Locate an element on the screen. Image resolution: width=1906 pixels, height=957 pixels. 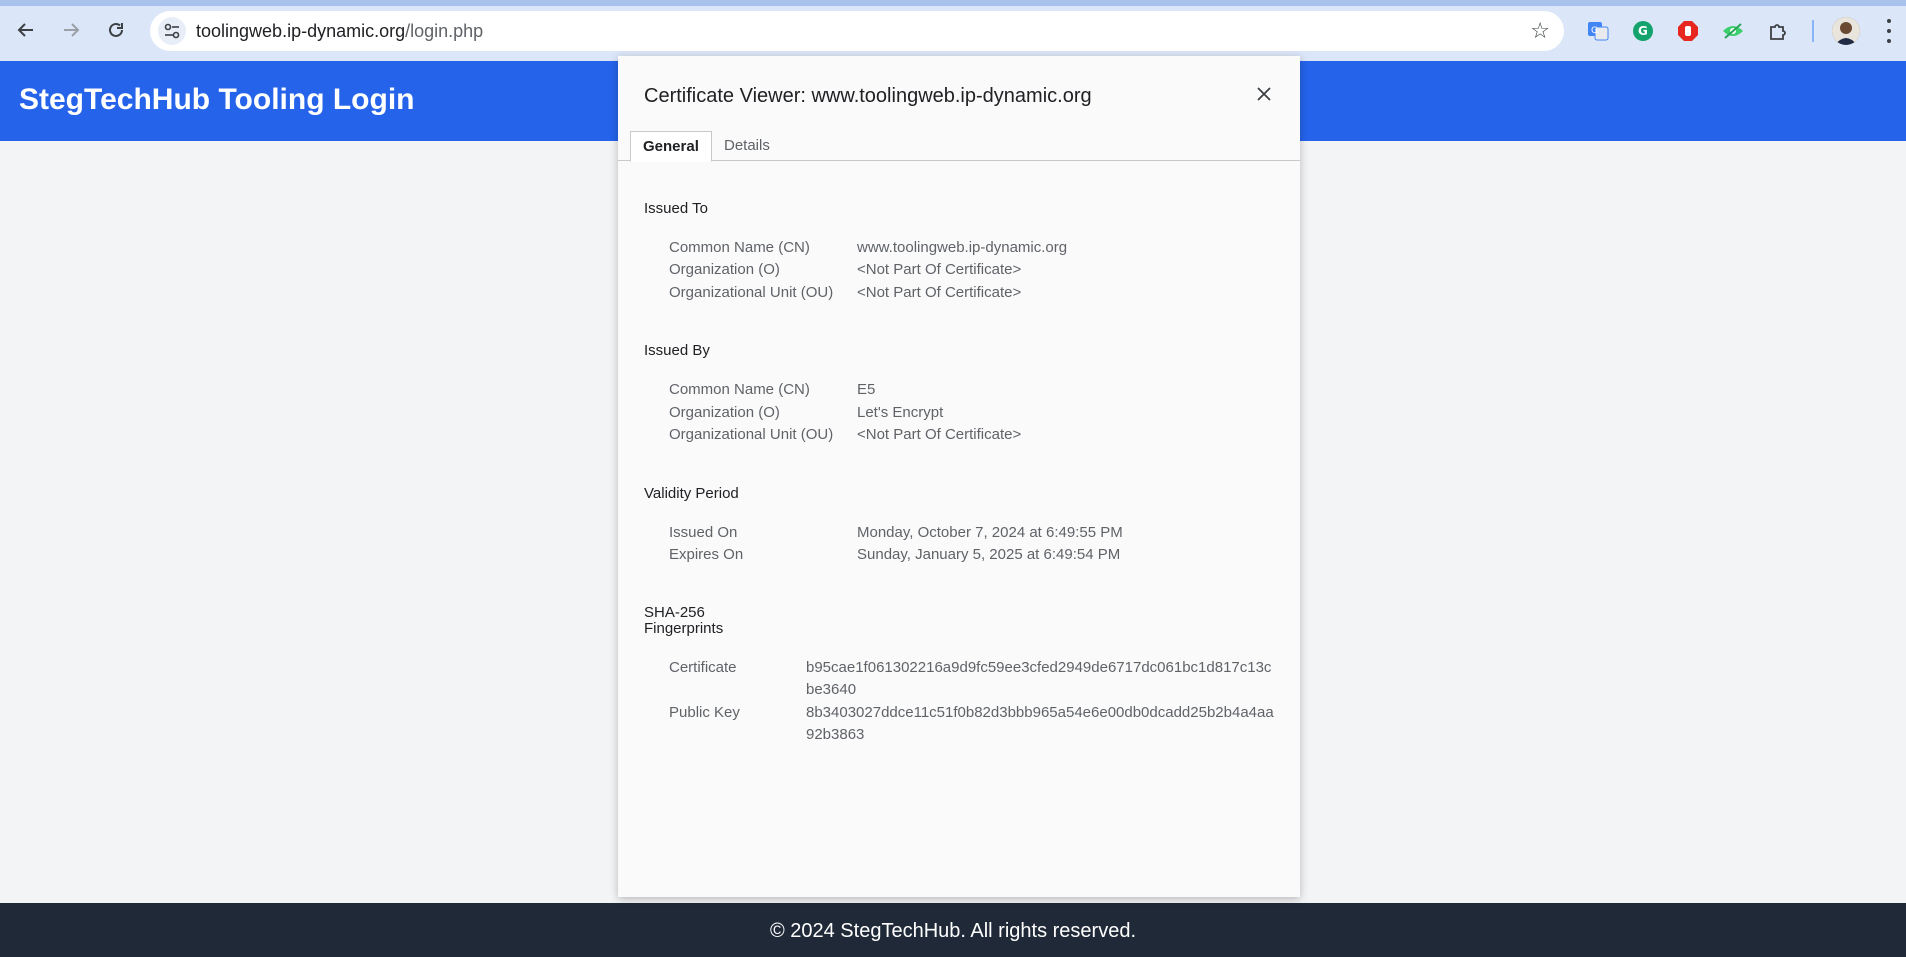
close-button is located at coordinates (1264, 94).